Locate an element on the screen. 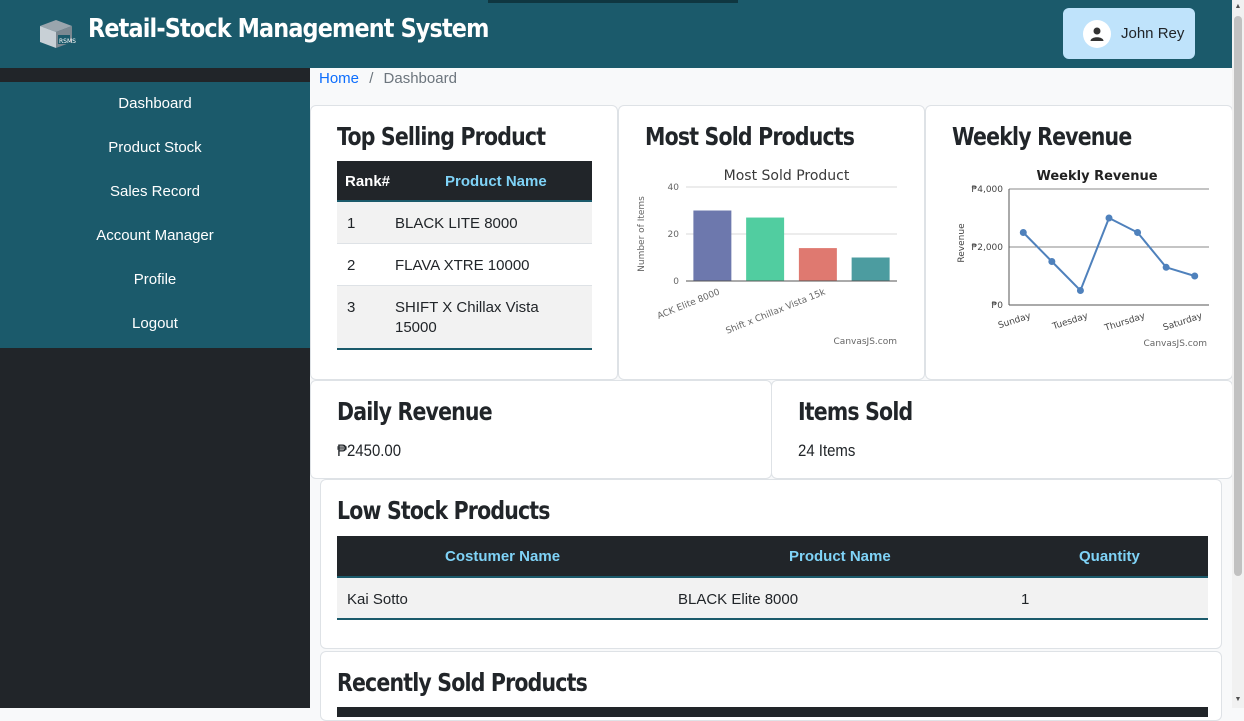 The height and width of the screenshot is (721, 1244). breadcrumb-home-link: Home is located at coordinates (339, 78).